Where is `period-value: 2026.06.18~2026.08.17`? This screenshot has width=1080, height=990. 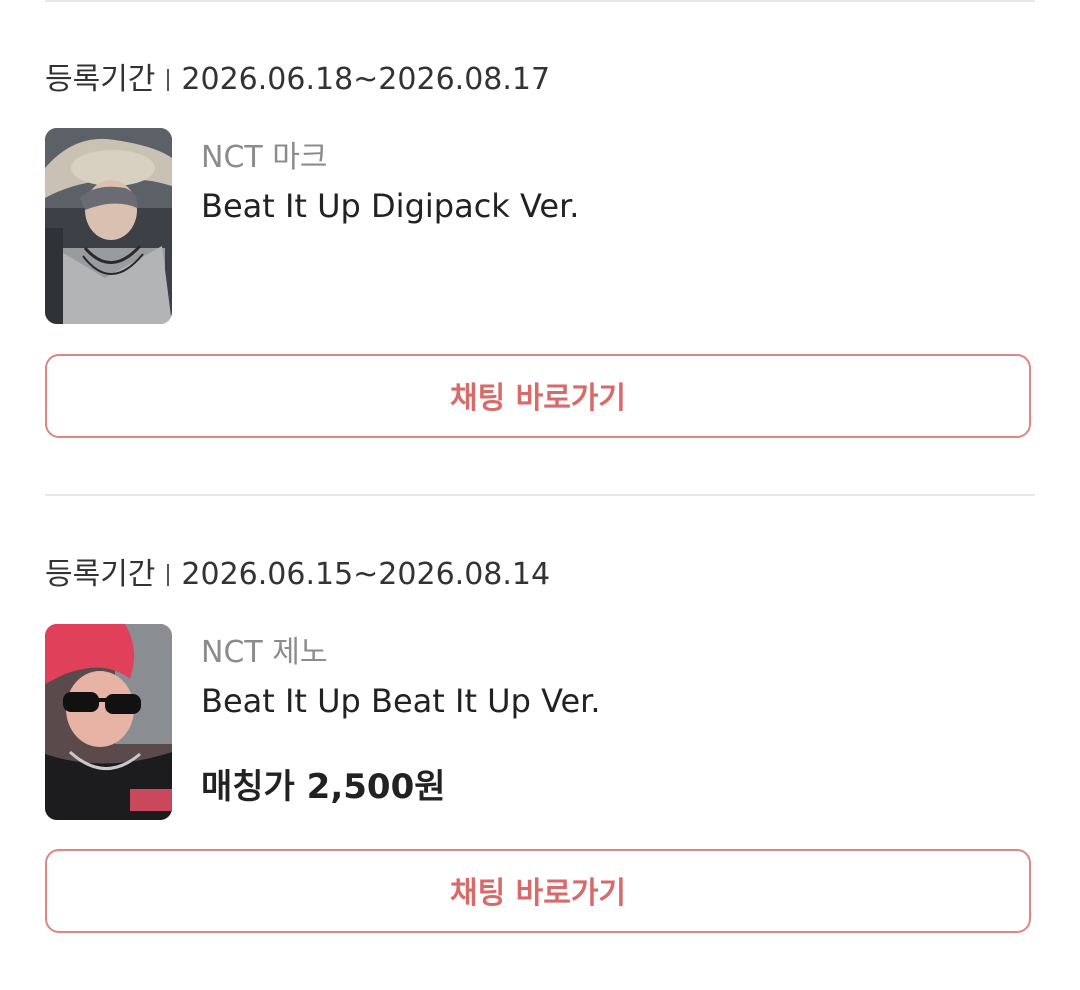 period-value: 2026.06.18~2026.08.17 is located at coordinates (366, 79).